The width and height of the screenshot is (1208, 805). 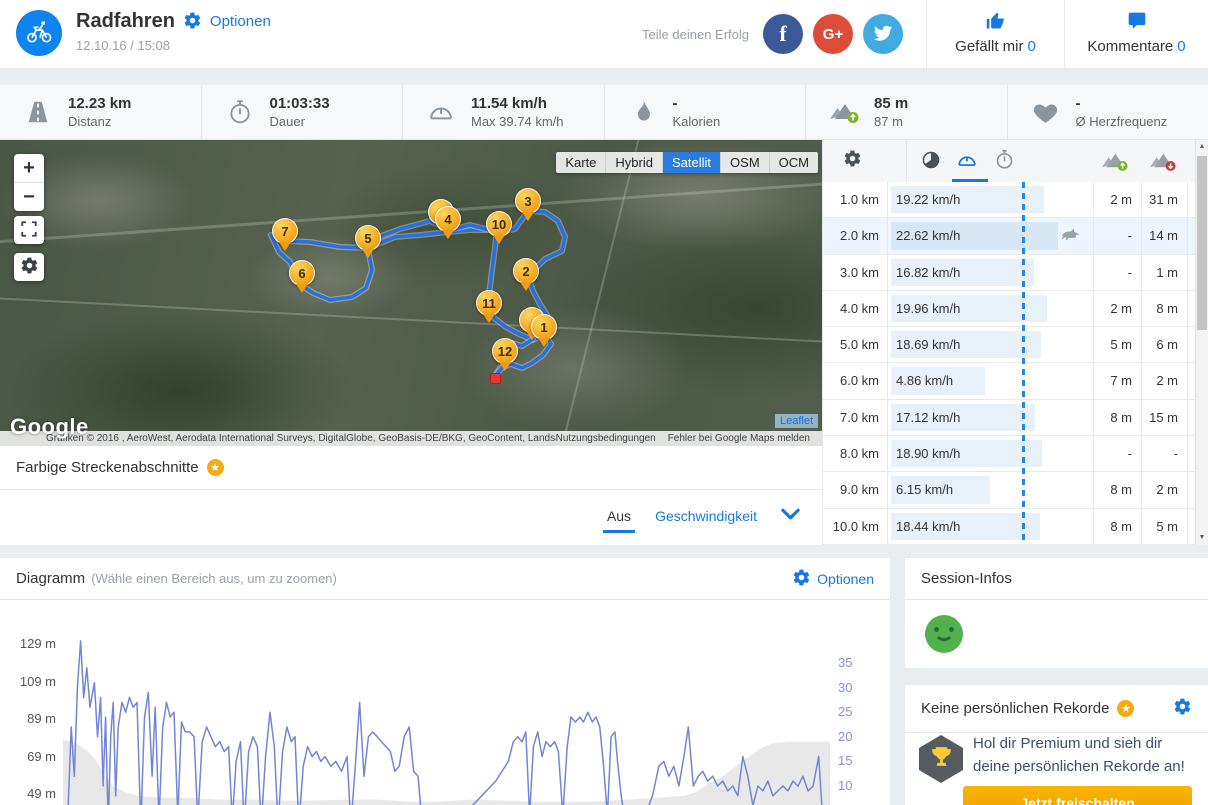 What do you see at coordinates (368, 238) in the screenshot?
I see `route-marker-5: 5` at bounding box center [368, 238].